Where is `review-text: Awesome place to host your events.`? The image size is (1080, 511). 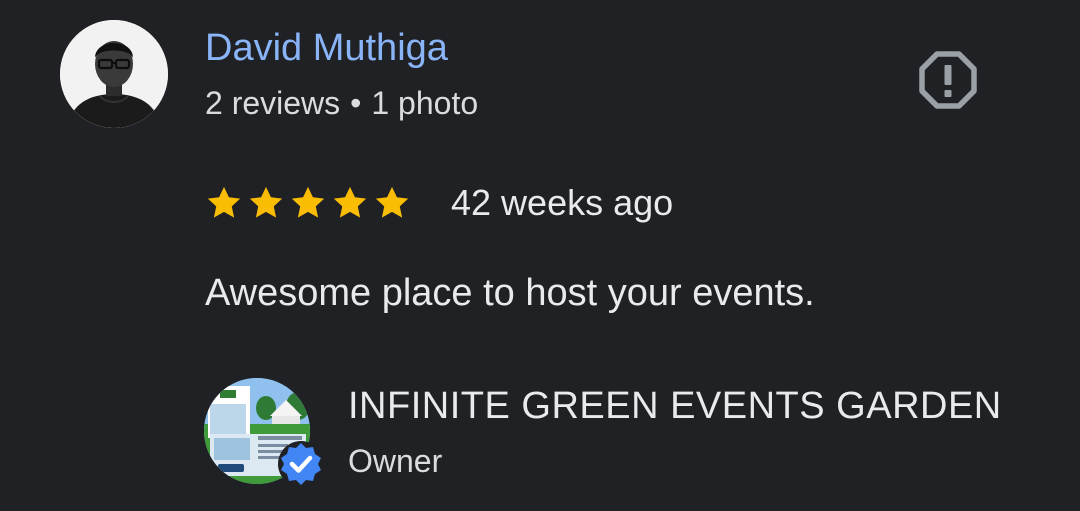 review-text: Awesome place to host your events. is located at coordinates (510, 293).